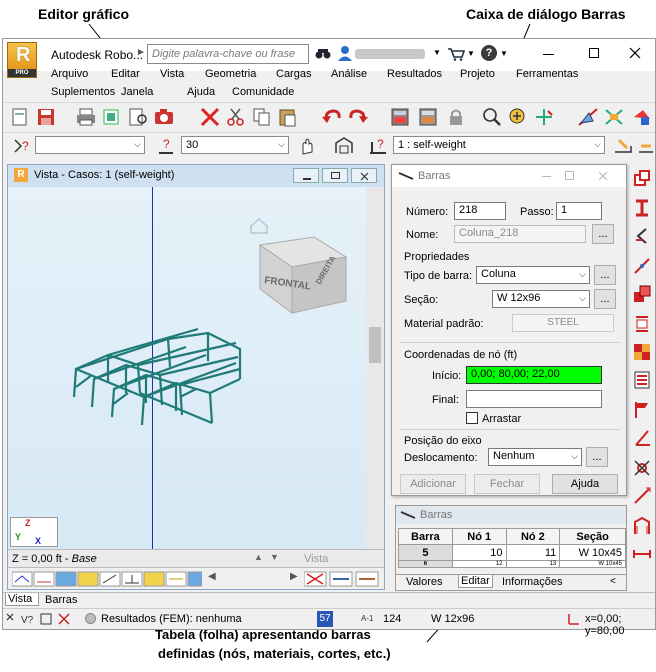 This screenshot has width=656, height=672. What do you see at coordinates (308, 146) in the screenshot?
I see `hand-select-icon` at bounding box center [308, 146].